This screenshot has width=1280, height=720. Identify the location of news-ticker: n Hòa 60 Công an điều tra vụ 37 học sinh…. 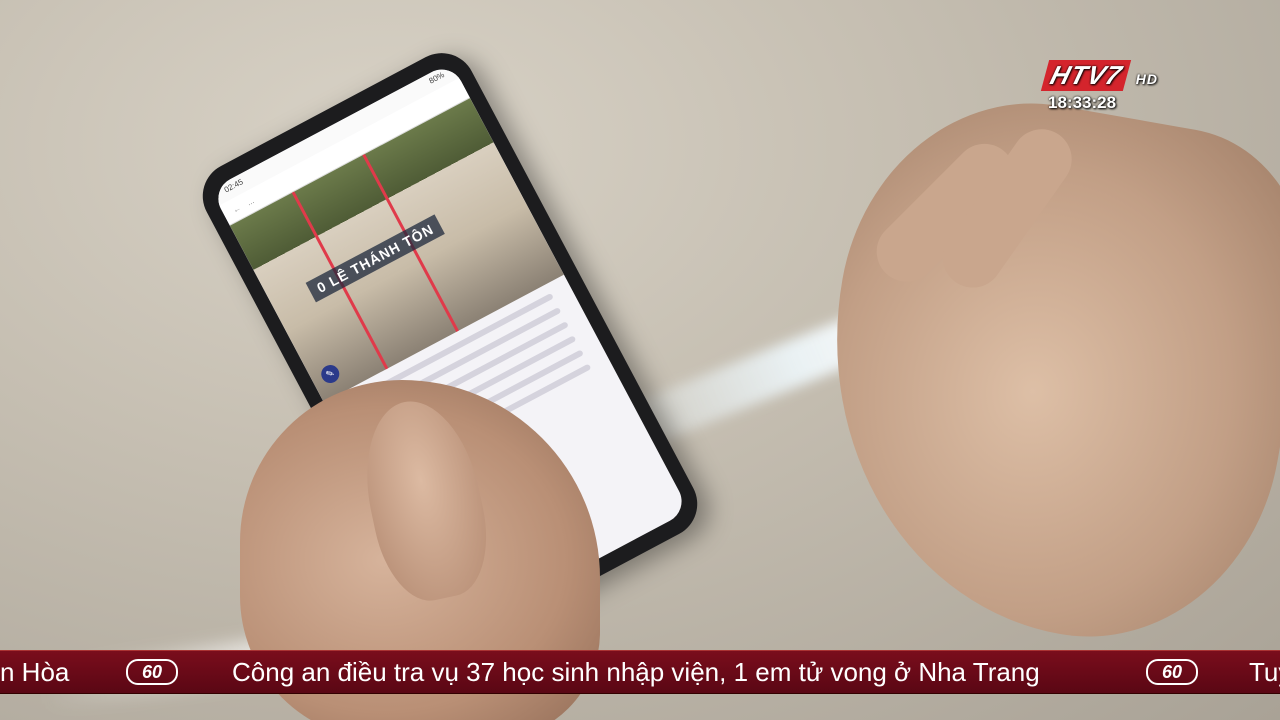
(640, 672).